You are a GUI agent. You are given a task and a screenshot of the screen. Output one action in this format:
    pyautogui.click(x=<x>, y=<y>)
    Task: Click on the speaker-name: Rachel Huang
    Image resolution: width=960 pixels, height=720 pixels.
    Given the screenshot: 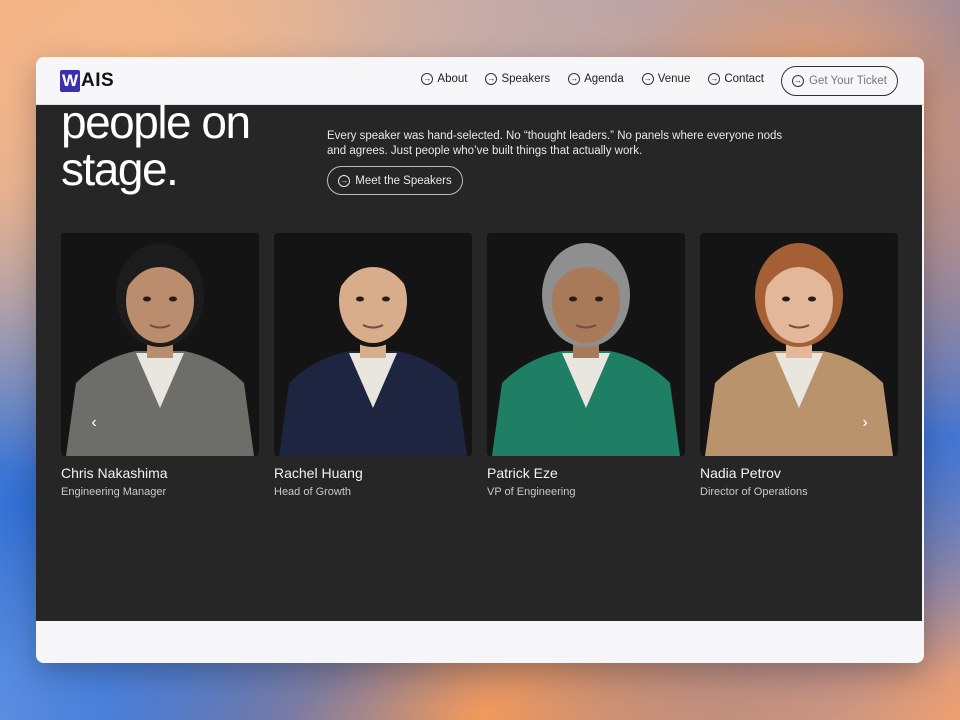 What is the action you would take?
    pyautogui.click(x=318, y=473)
    